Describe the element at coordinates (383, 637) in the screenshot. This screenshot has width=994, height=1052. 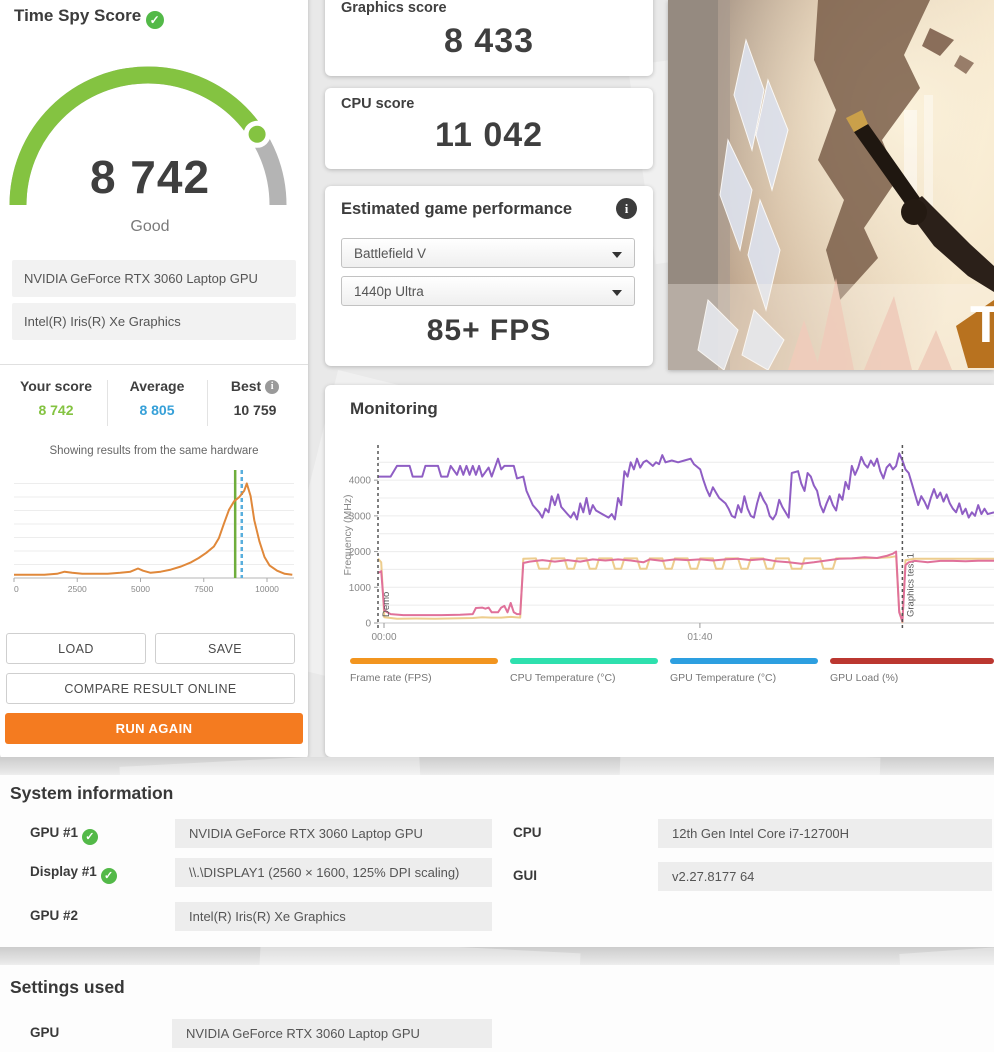
I see `svg-text: 00:00` at that location.